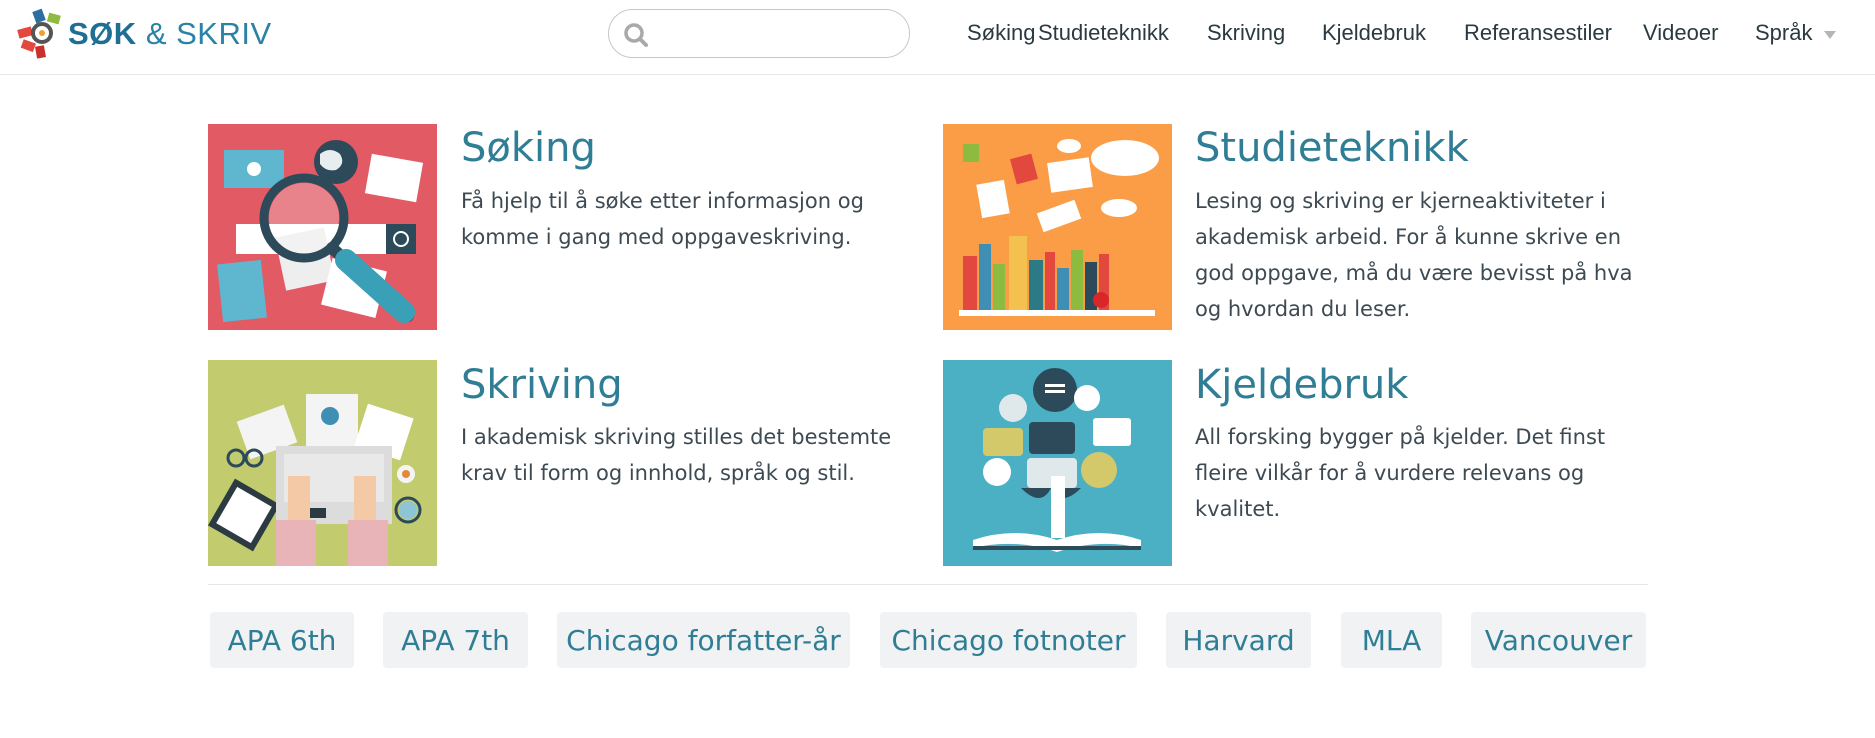 Image resolution: width=1875 pixels, height=738 pixels. I want to click on reference-style-chicago-fotnoter-button: Chicago fotnoter, so click(1008, 640).